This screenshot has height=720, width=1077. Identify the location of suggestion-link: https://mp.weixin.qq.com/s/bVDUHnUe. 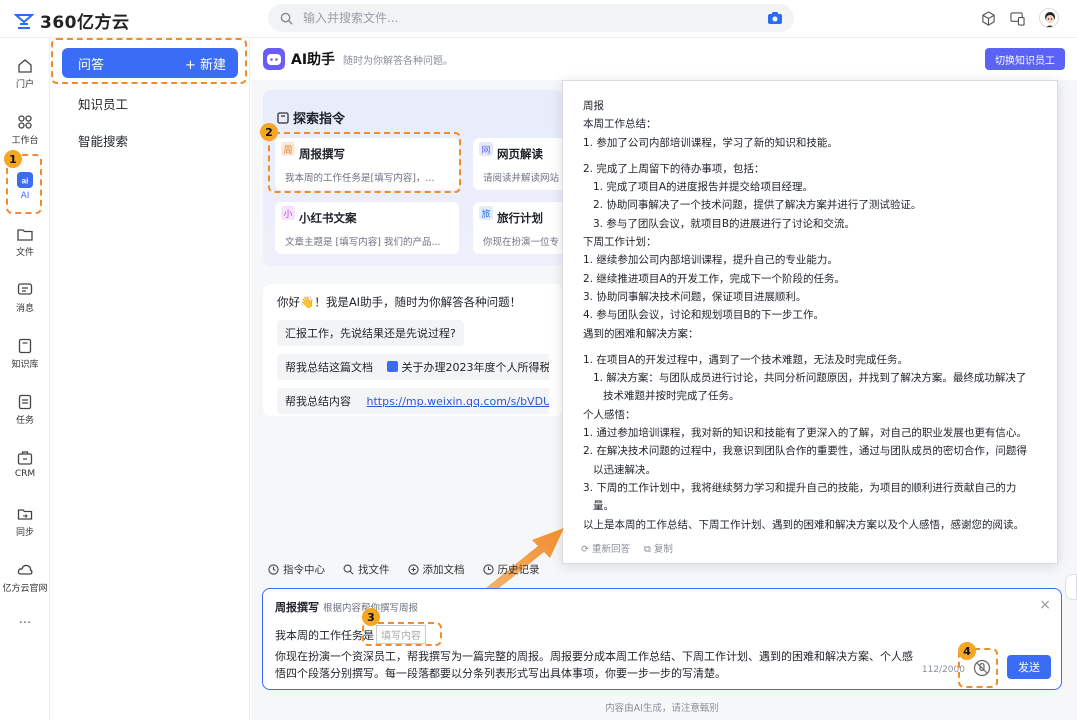
(458, 401).